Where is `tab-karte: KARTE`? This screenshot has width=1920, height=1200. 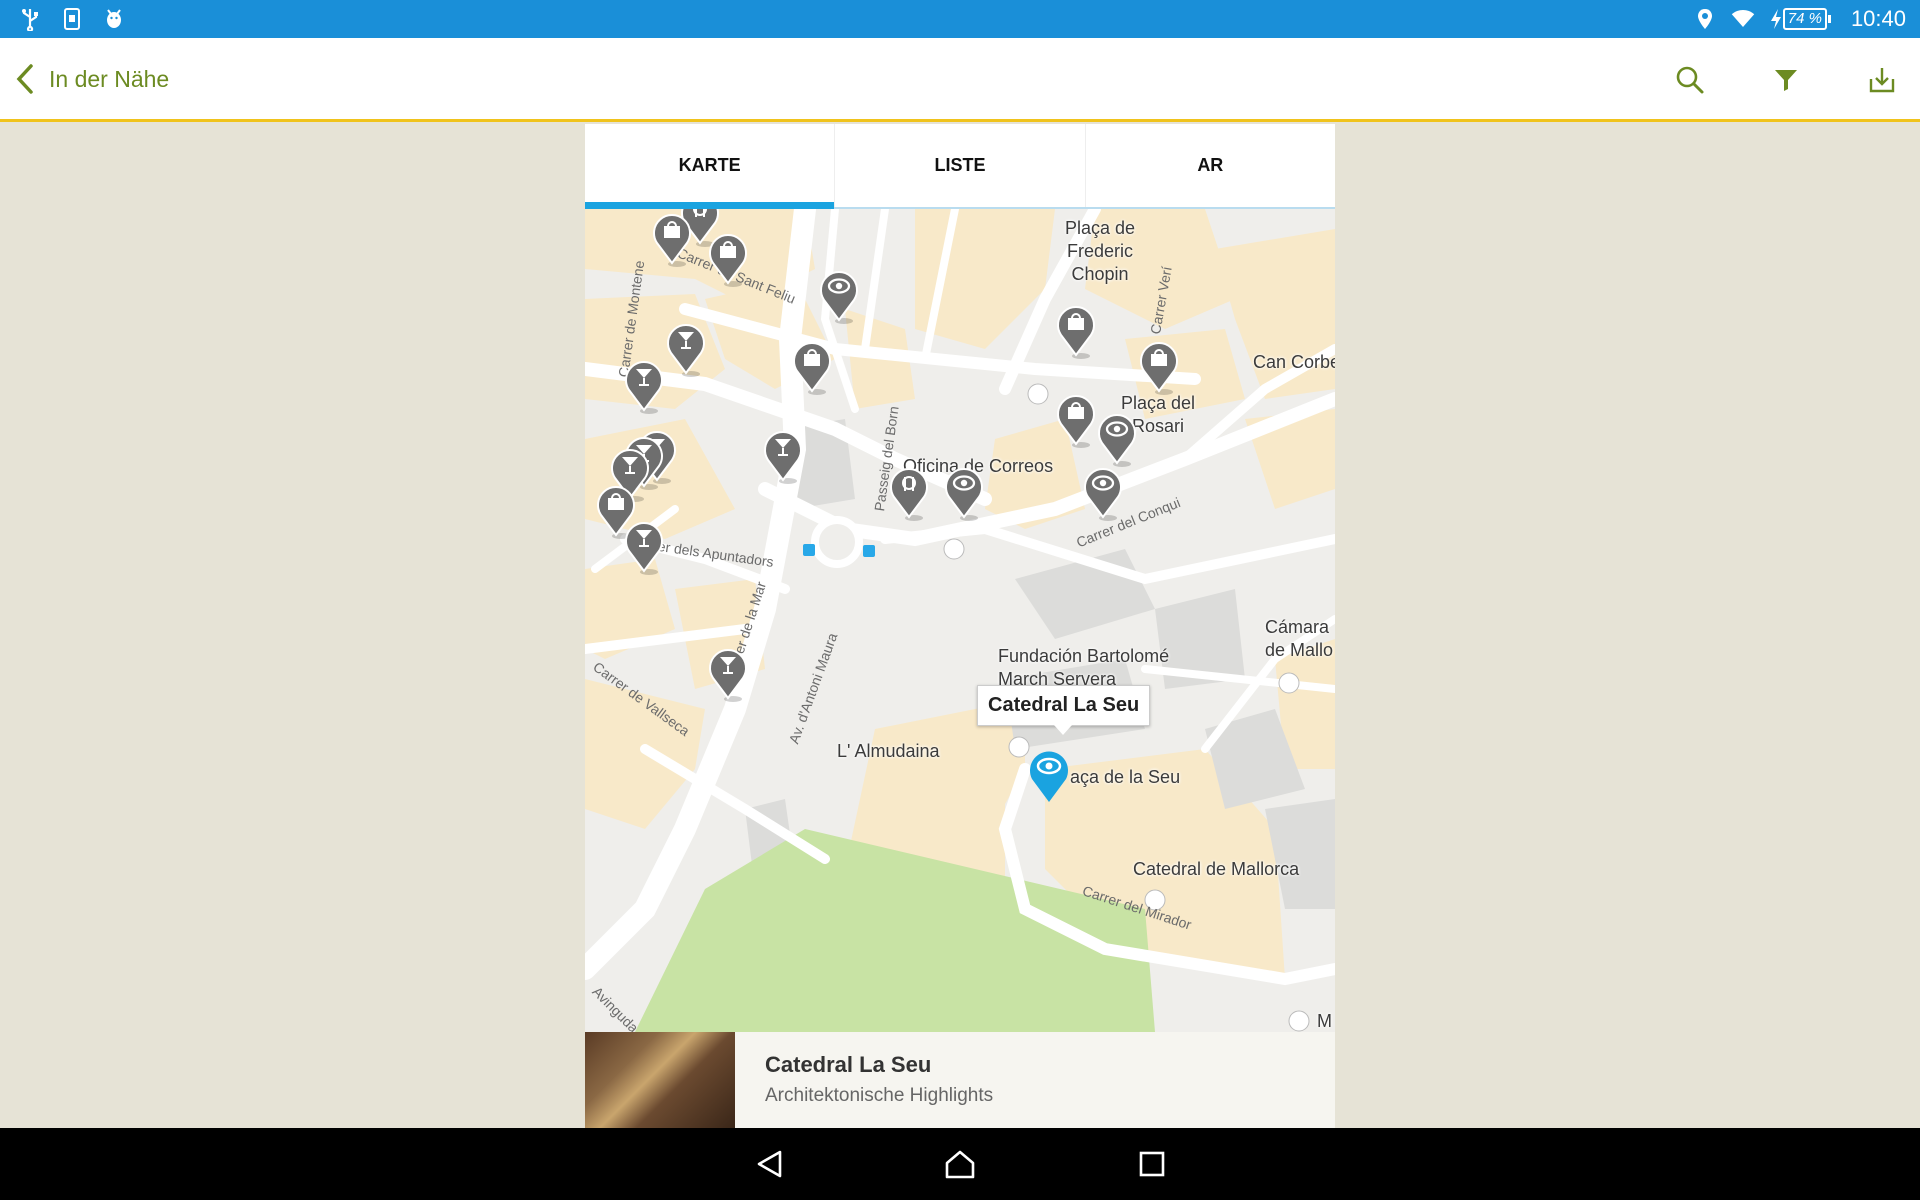
tab-karte: KARTE is located at coordinates (710, 166).